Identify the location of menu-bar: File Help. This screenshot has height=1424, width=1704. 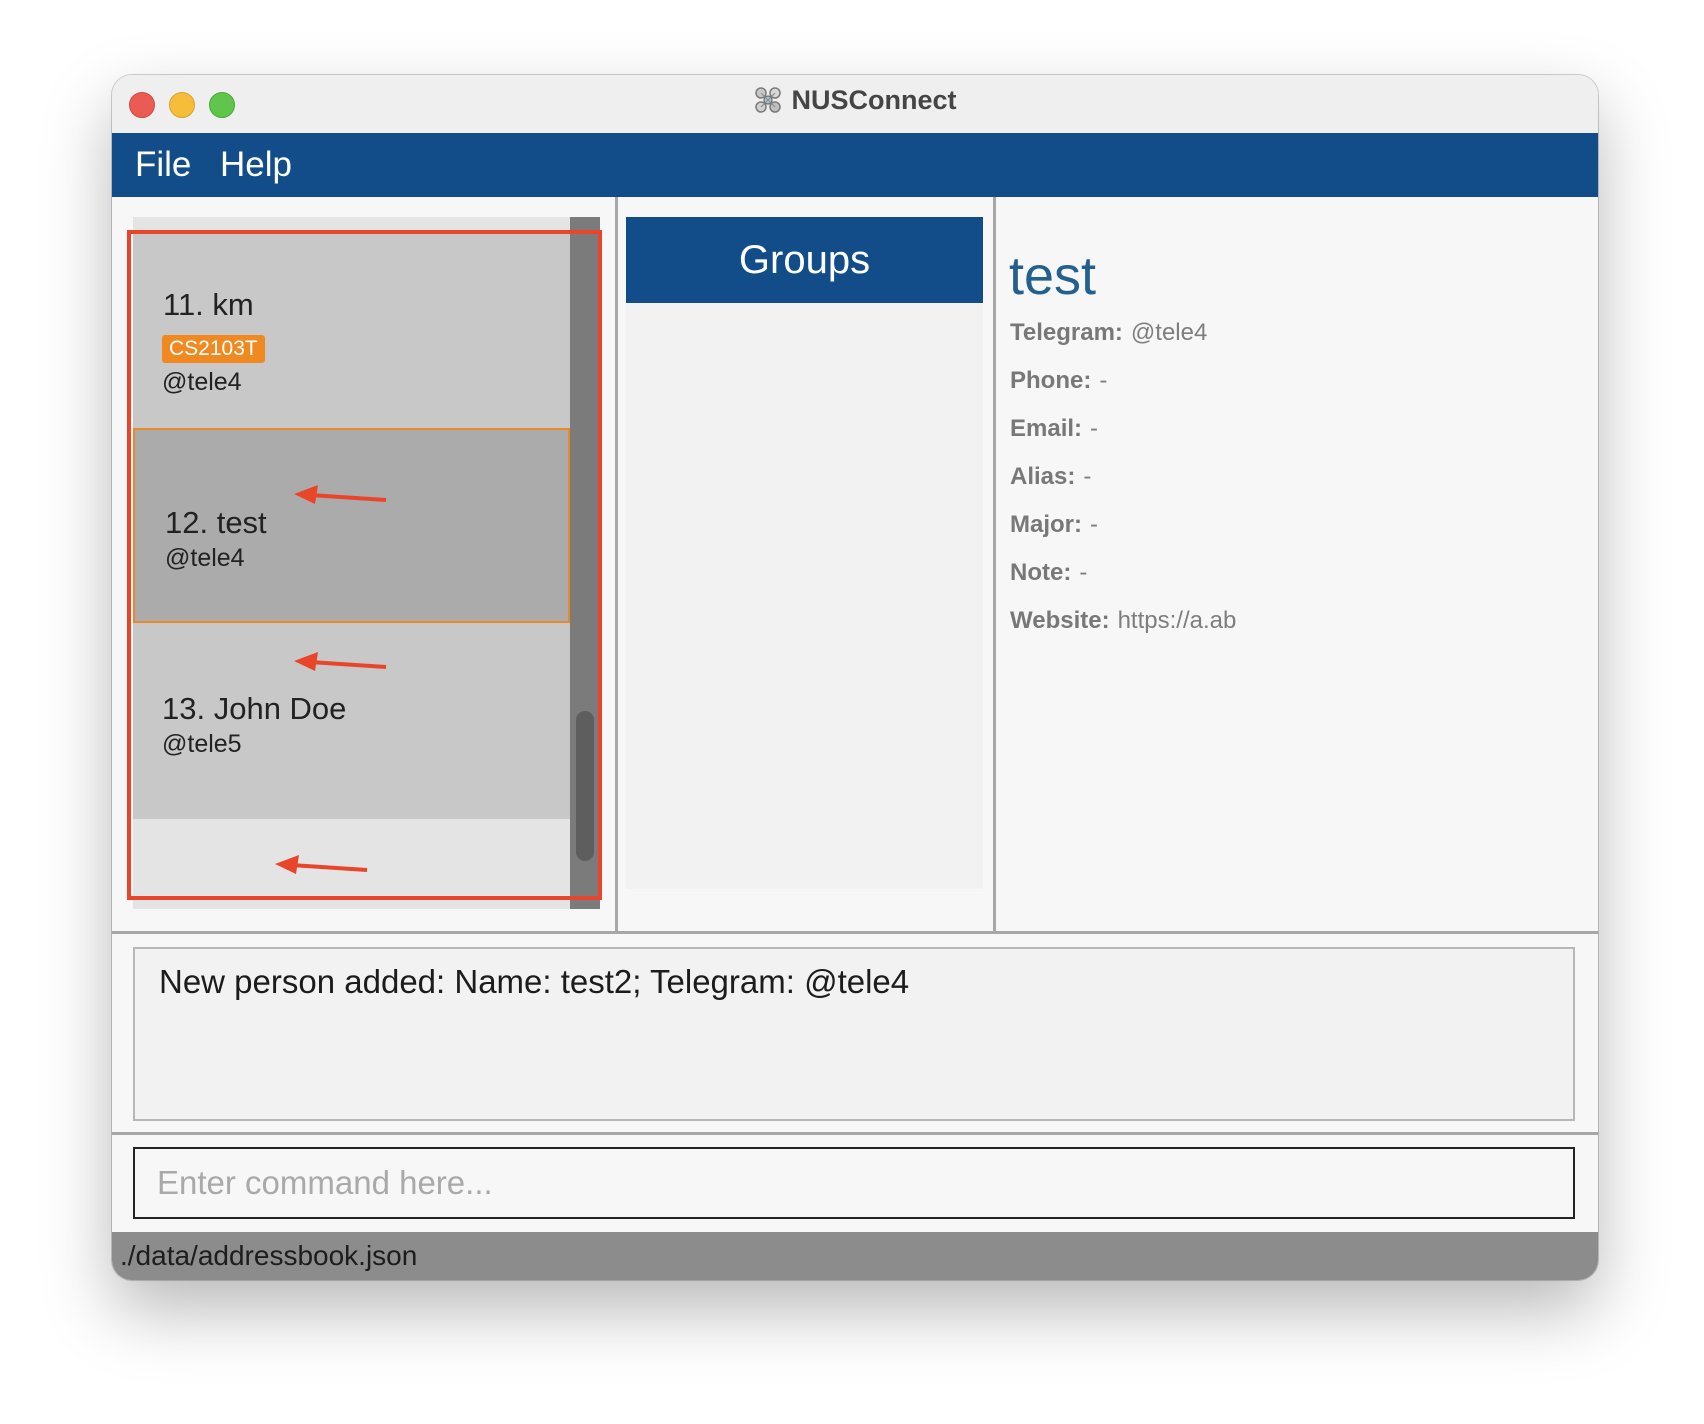
(855, 165).